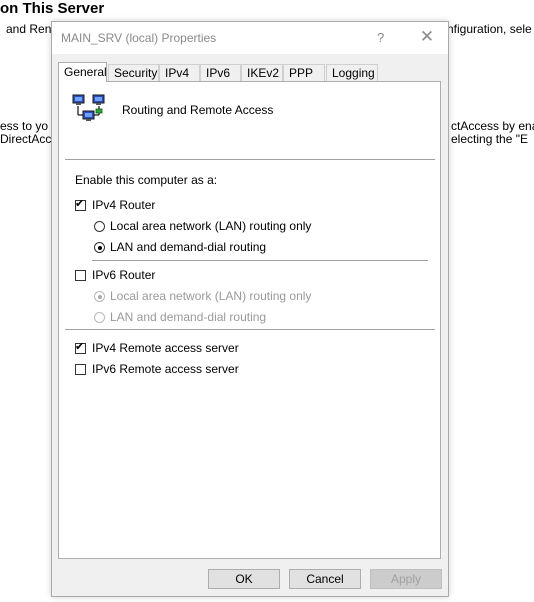 Image resolution: width=534 pixels, height=602 pixels. Describe the element at coordinates (80, 275) in the screenshot. I see `ipv6-router-checkbox` at that location.